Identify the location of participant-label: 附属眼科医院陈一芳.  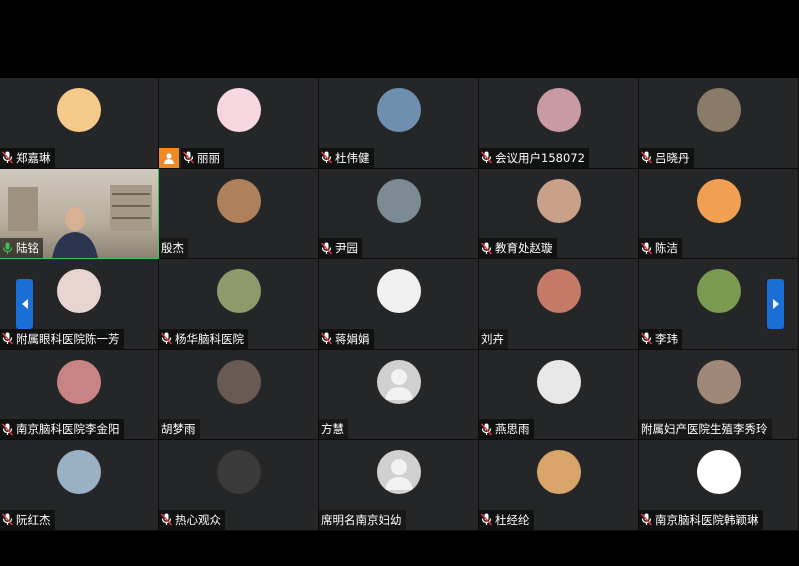
(62, 338).